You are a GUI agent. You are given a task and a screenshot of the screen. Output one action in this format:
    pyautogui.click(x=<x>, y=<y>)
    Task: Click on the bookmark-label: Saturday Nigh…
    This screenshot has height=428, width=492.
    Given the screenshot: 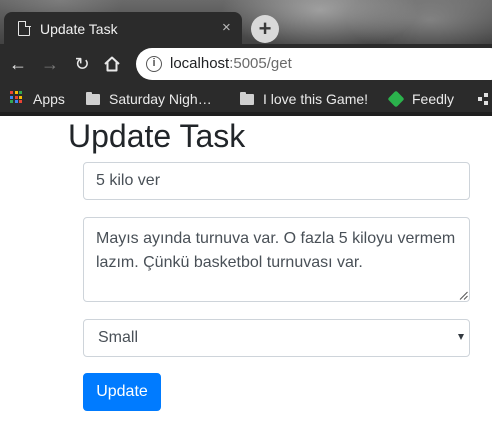 What is the action you would take?
    pyautogui.click(x=160, y=99)
    